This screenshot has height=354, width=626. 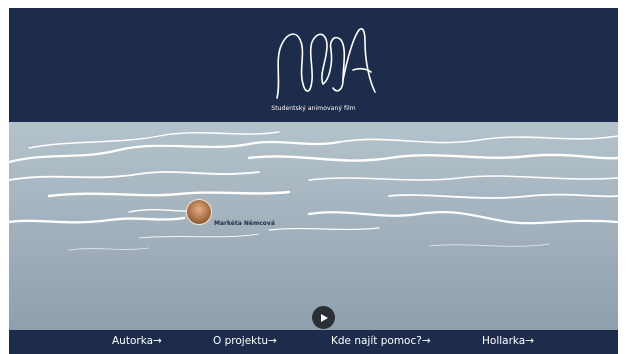 What do you see at coordinates (313, 108) in the screenshot?
I see `site-subtitle: Studentský animovaný film` at bounding box center [313, 108].